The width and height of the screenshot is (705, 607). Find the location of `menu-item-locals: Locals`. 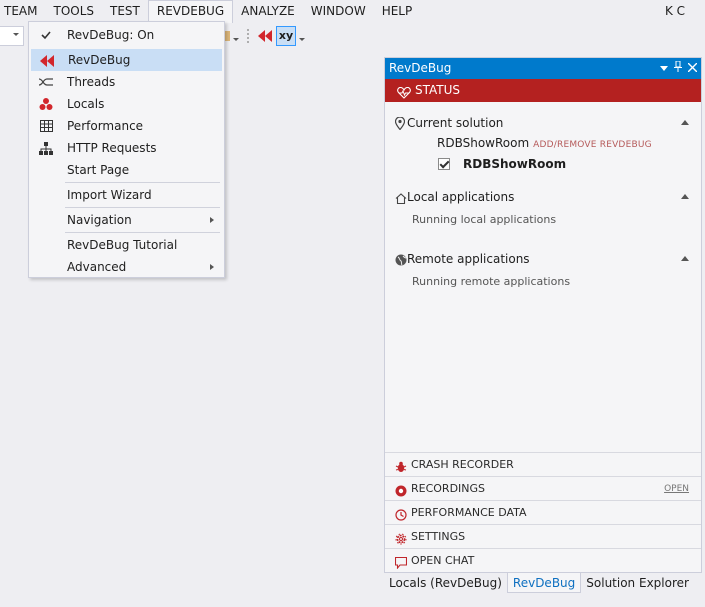

menu-item-locals: Locals is located at coordinates (126, 104).